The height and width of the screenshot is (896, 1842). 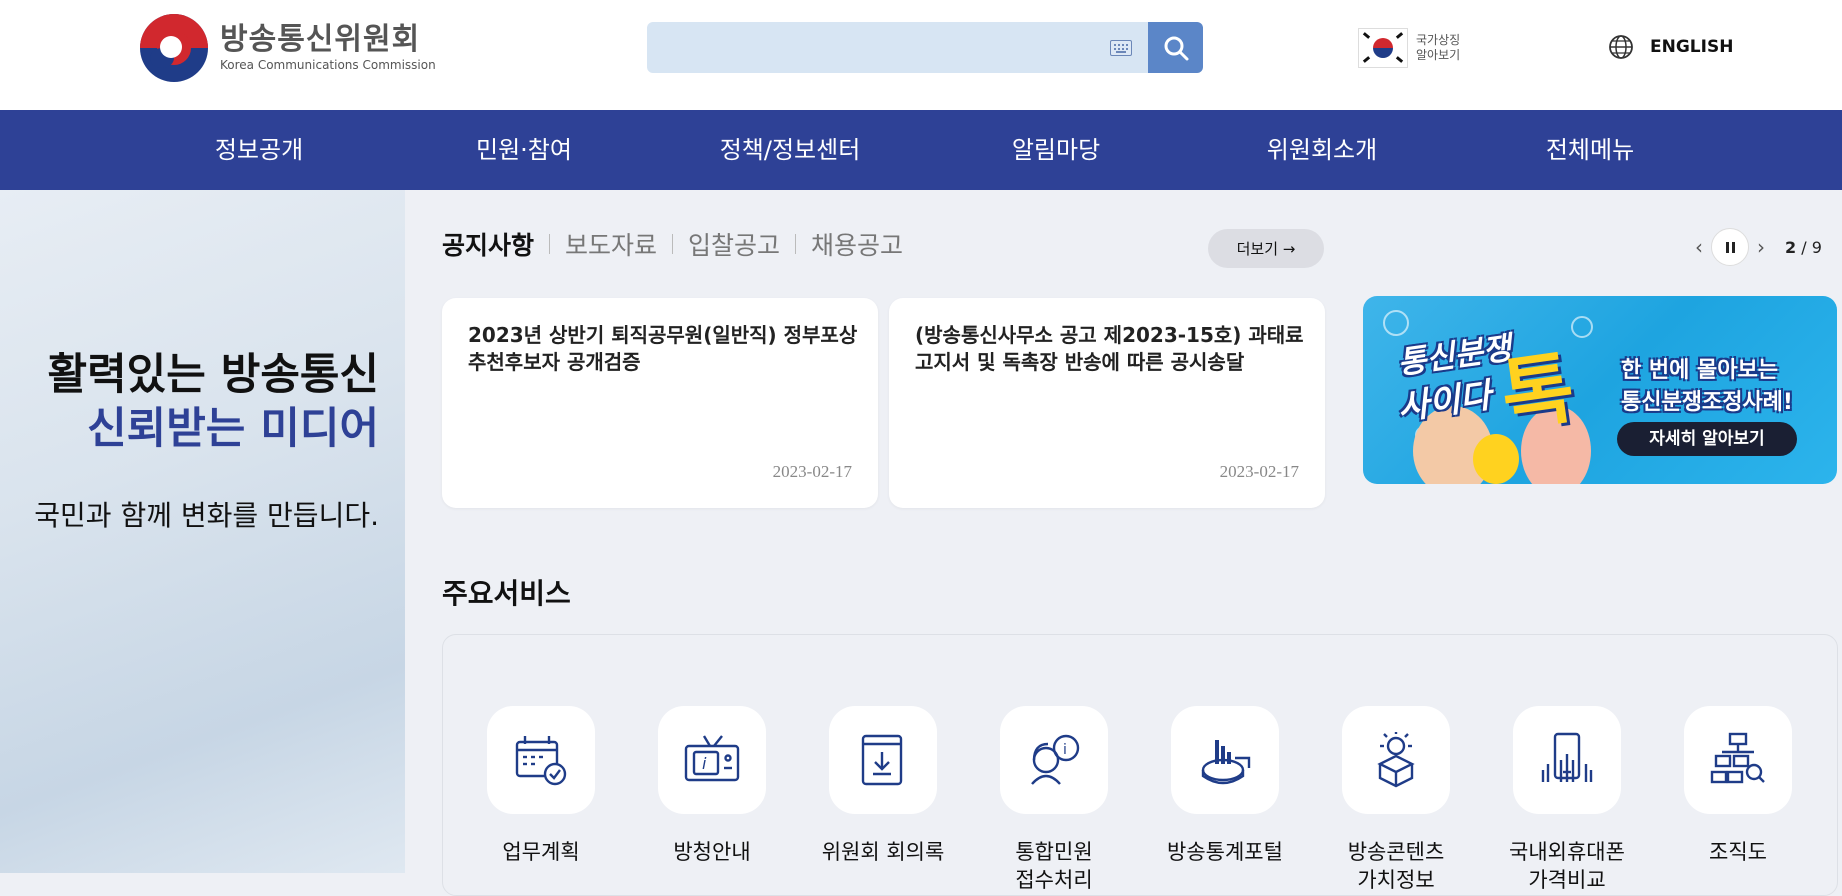 What do you see at coordinates (1438, 55) in the screenshot?
I see `symbol-text-line2: 알아보기` at bounding box center [1438, 55].